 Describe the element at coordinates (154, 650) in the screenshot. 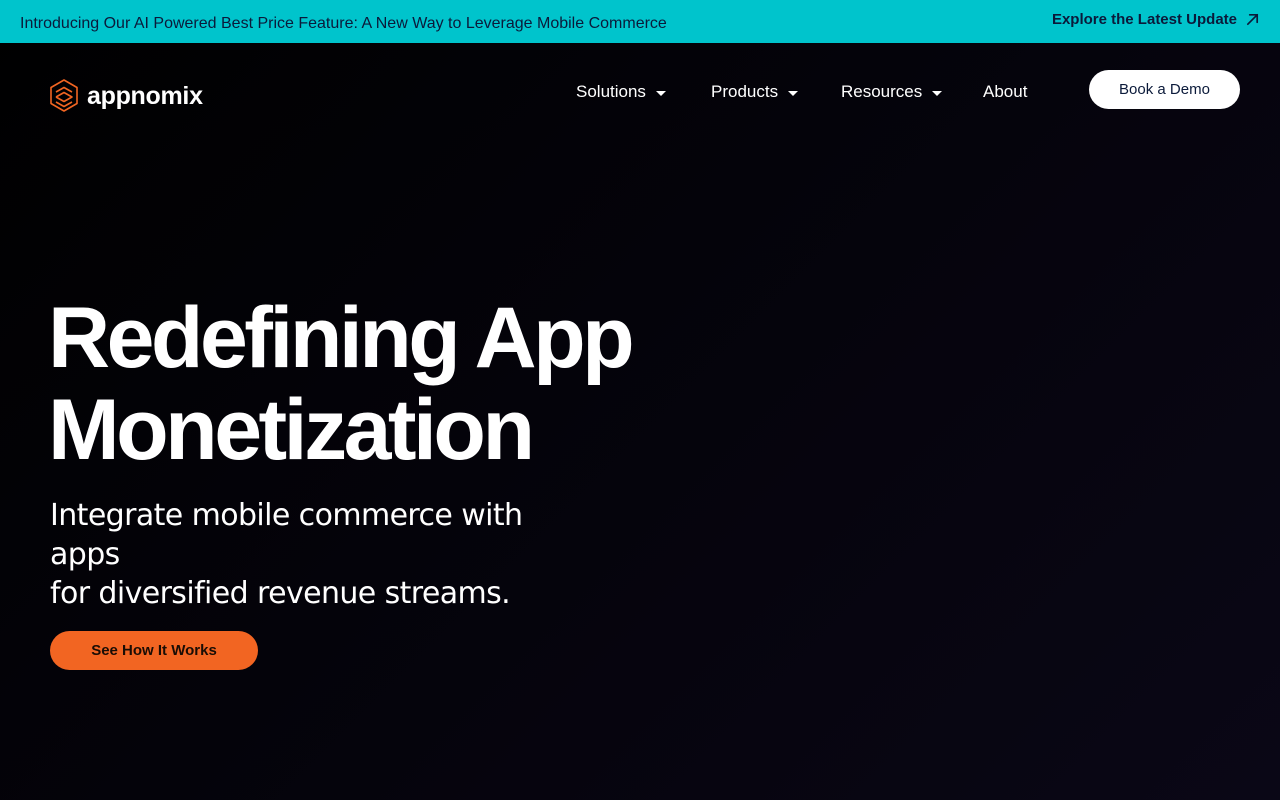

I see `see-how-it-works-button: See How It Works` at that location.